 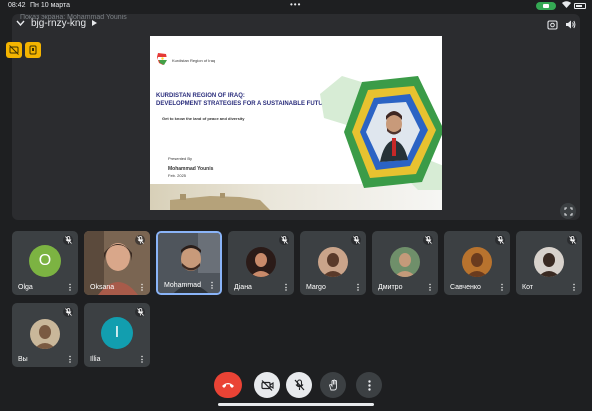 What do you see at coordinates (20, 23) in the screenshot?
I see `chevron-down-icon` at bounding box center [20, 23].